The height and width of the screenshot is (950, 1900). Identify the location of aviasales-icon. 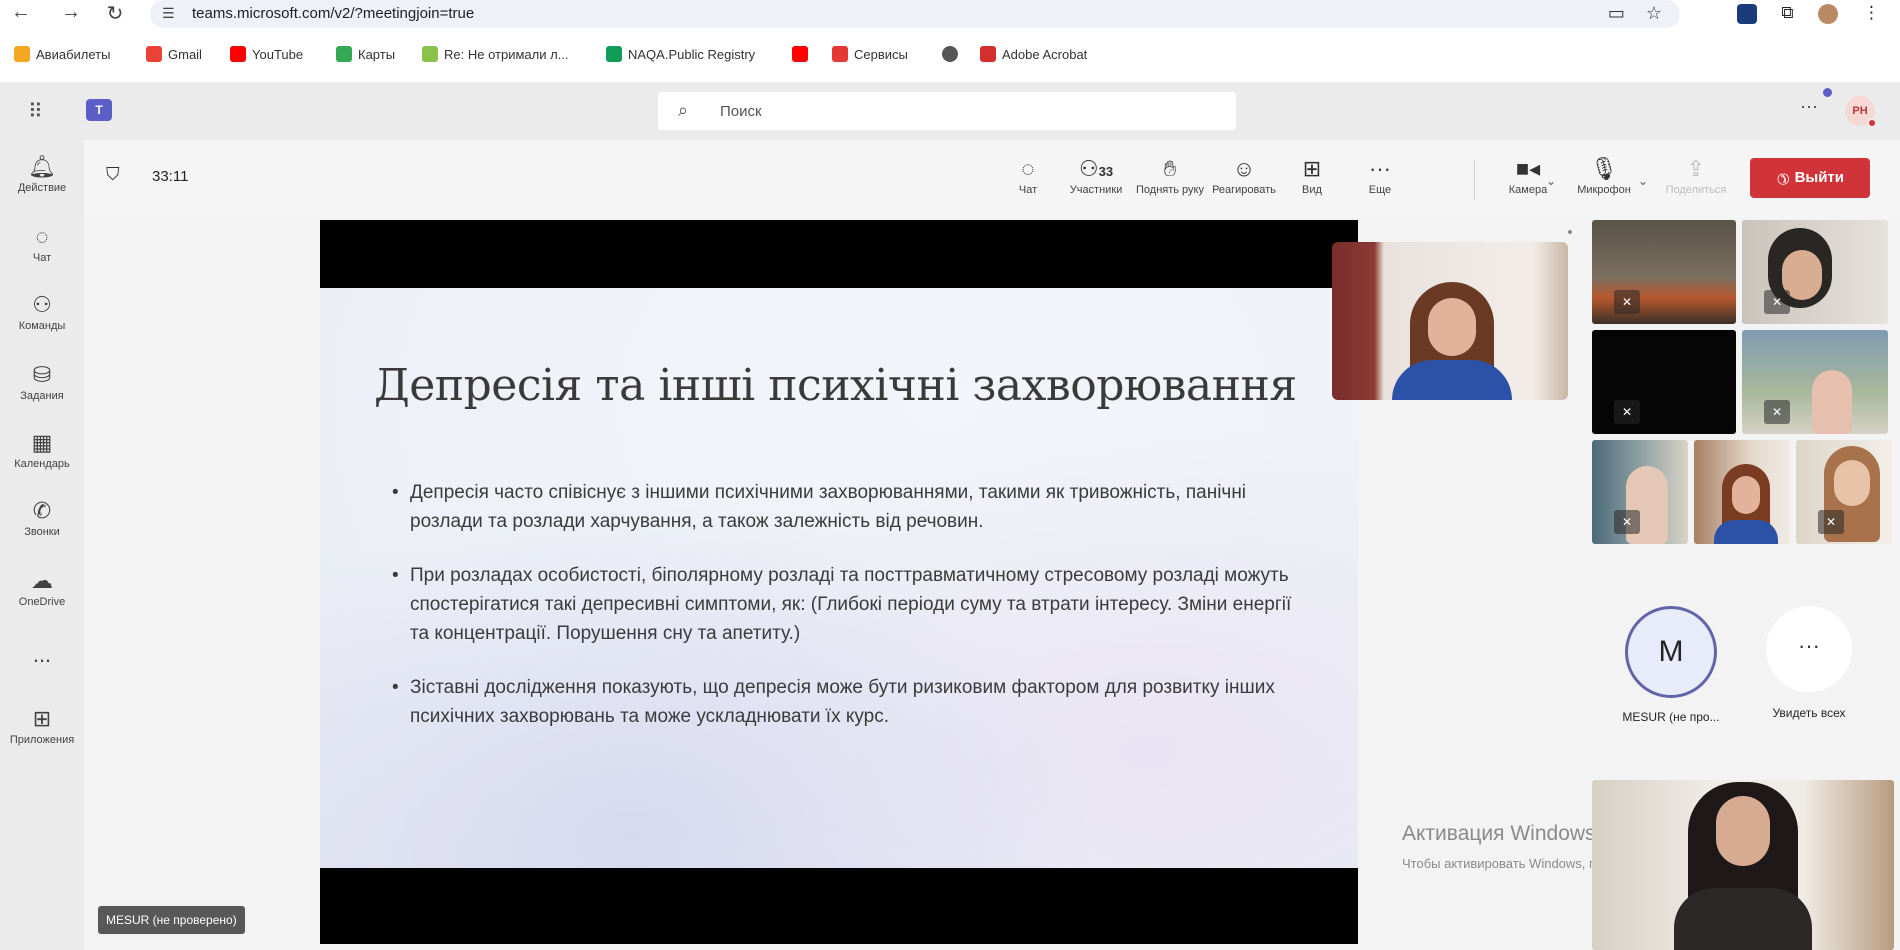
(22, 54).